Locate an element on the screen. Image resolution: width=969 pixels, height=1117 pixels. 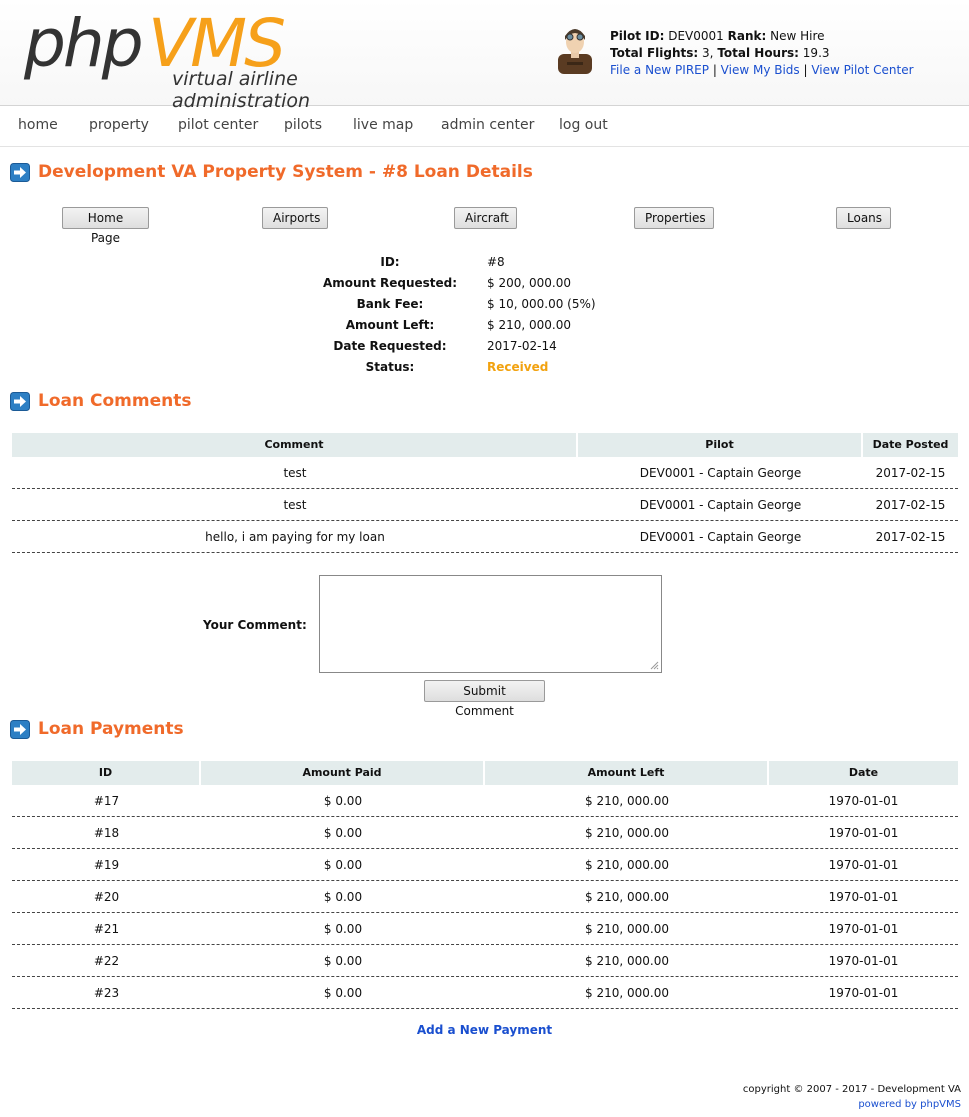
table-row: #17 $ 0.00 $ 210, 000.00 1970-01-01 is located at coordinates (485, 801).